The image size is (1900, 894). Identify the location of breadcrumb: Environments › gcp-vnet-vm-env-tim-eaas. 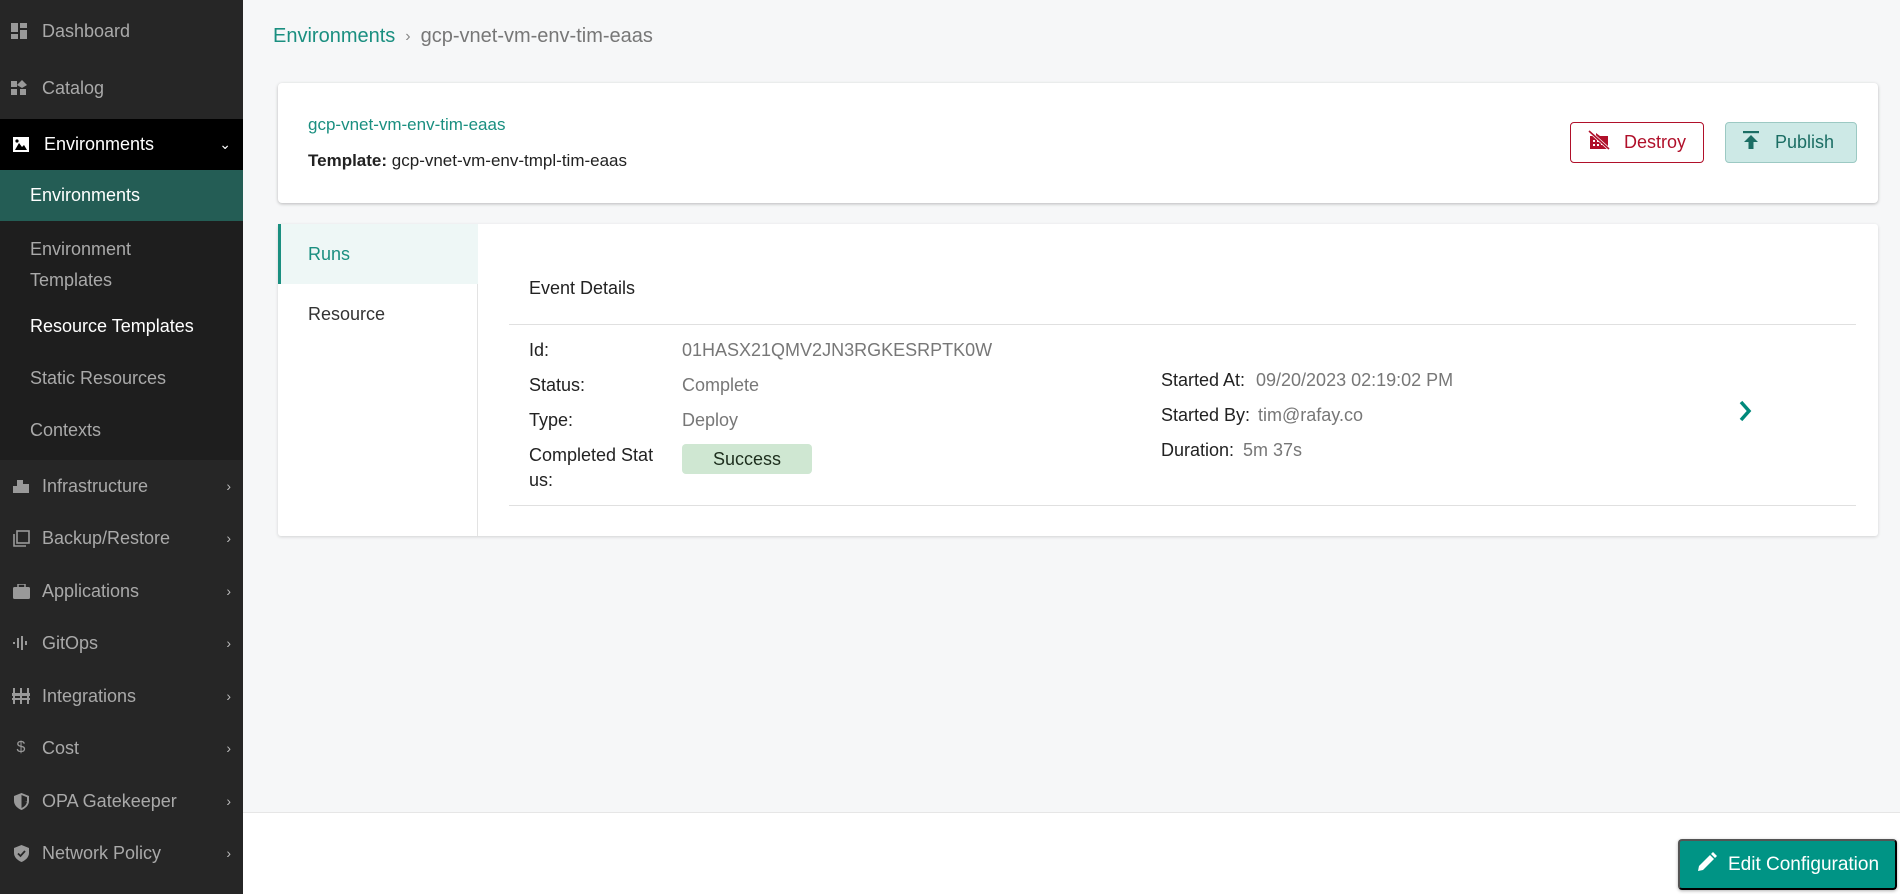
(463, 36).